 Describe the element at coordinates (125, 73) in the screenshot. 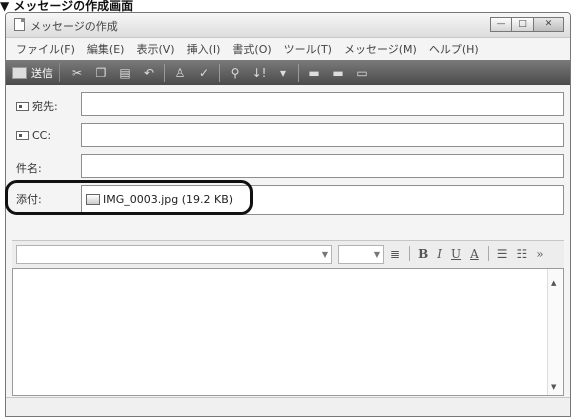

I see `paste-icon: ▤` at that location.